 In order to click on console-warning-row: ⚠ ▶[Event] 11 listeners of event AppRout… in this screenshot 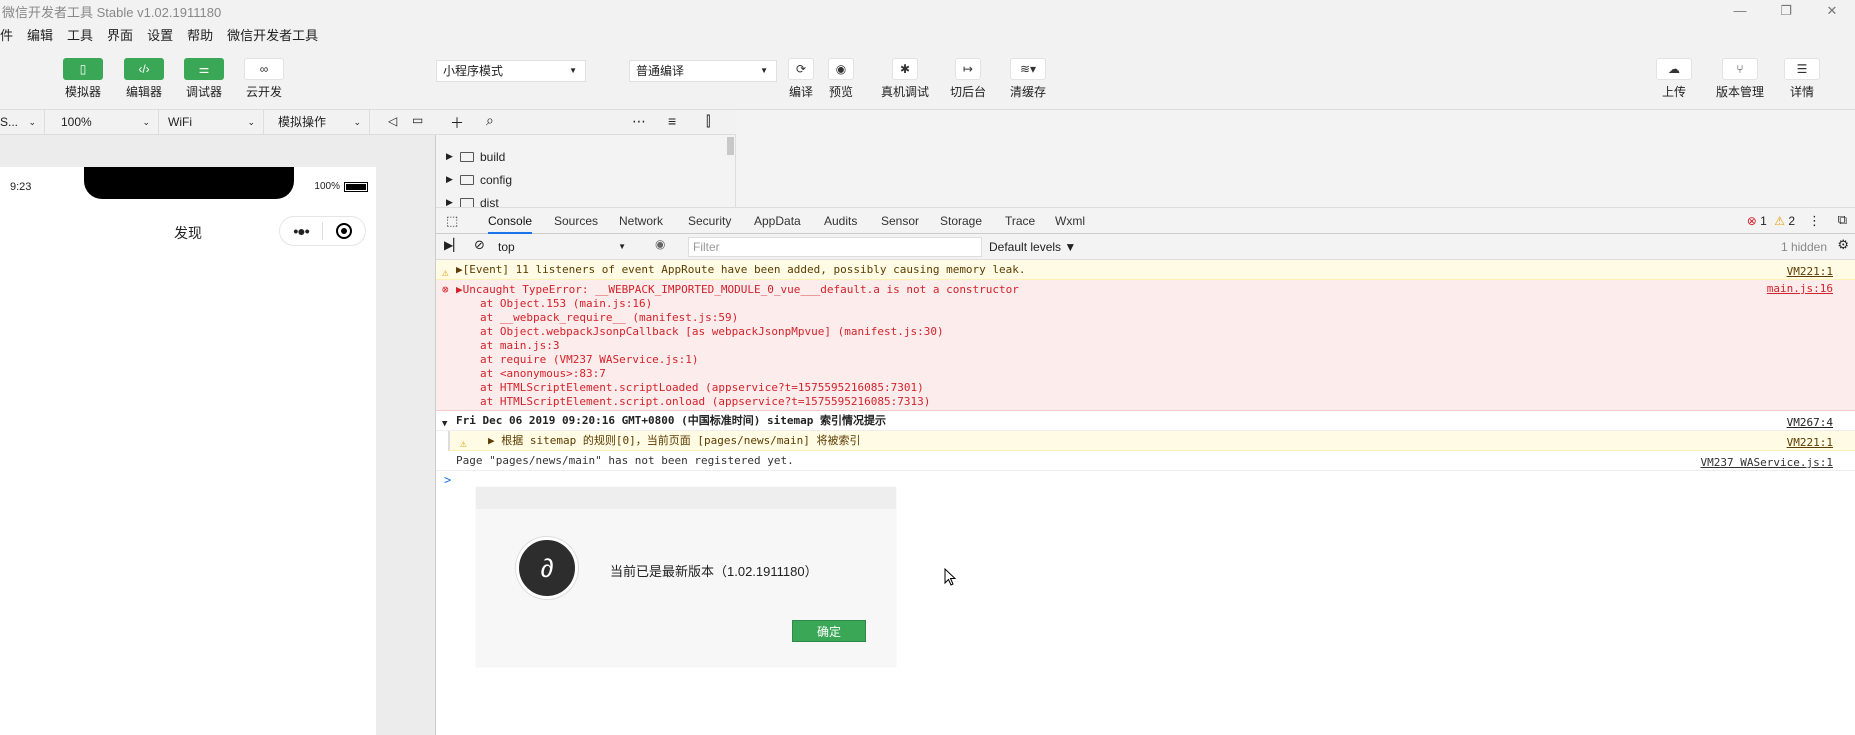, I will do `click(1145, 270)`.